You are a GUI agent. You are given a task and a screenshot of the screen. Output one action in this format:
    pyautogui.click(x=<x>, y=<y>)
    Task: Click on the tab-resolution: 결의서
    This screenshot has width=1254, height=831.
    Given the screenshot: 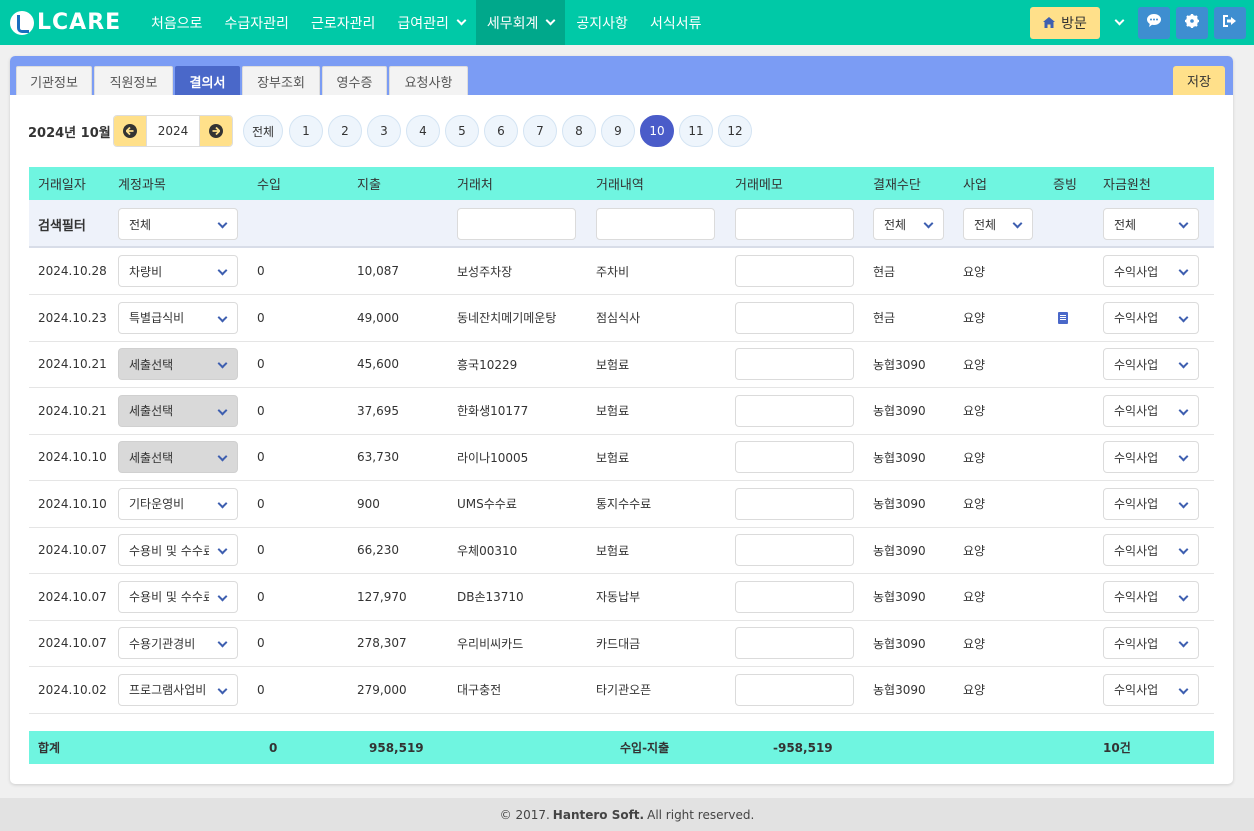 What is the action you would take?
    pyautogui.click(x=207, y=80)
    